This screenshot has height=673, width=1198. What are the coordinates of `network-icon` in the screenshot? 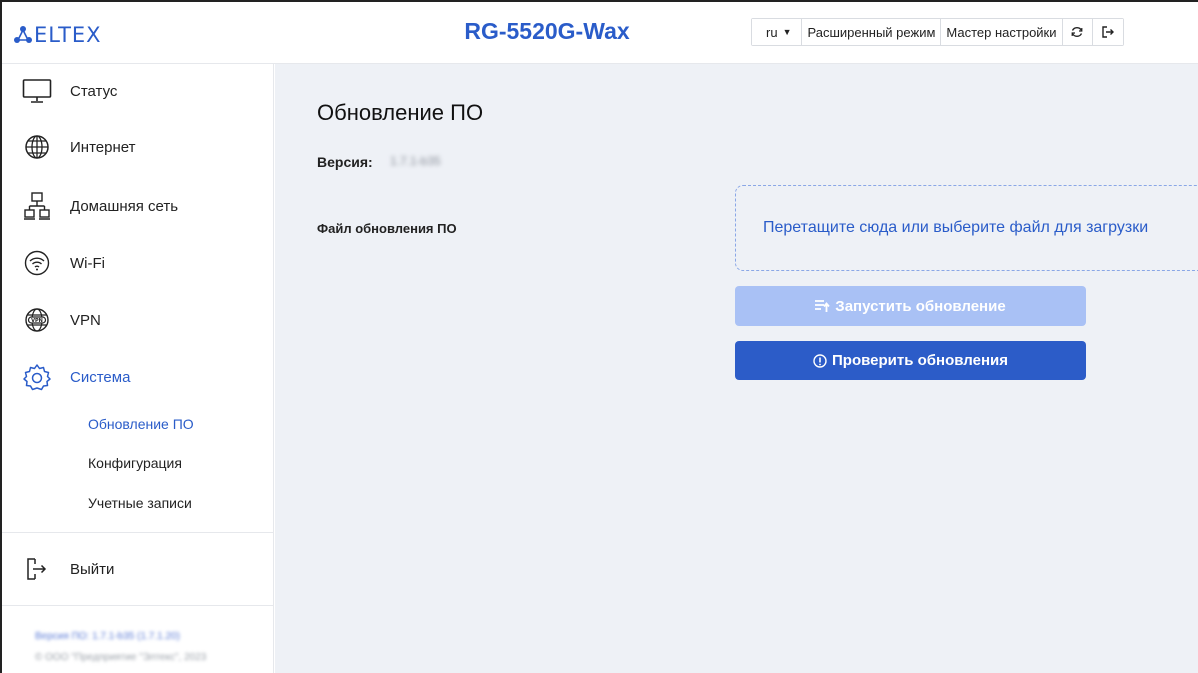 It's located at (37, 206).